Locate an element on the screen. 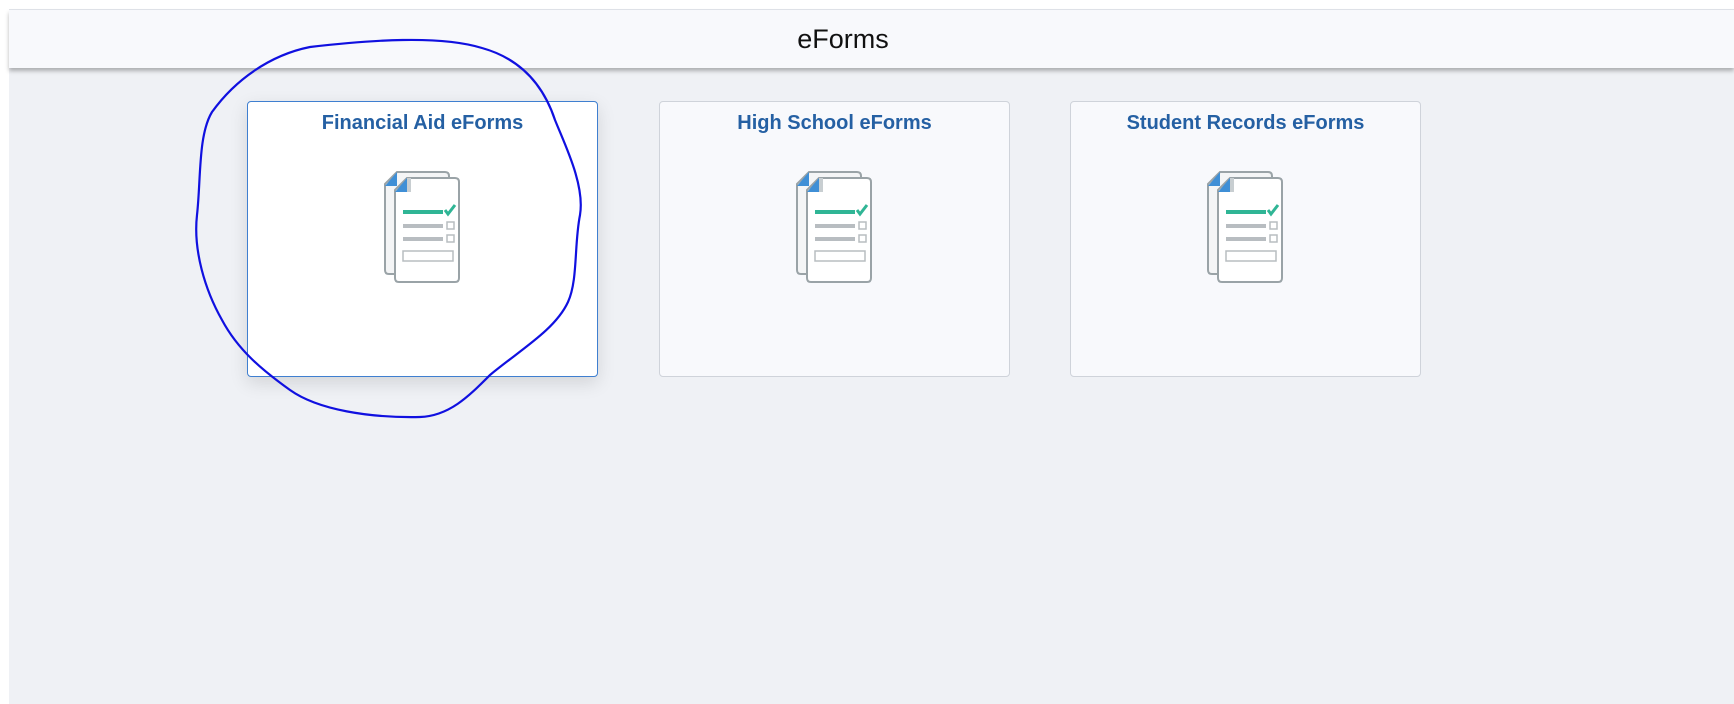 The image size is (1734, 704). page-title: eForms is located at coordinates (843, 39).